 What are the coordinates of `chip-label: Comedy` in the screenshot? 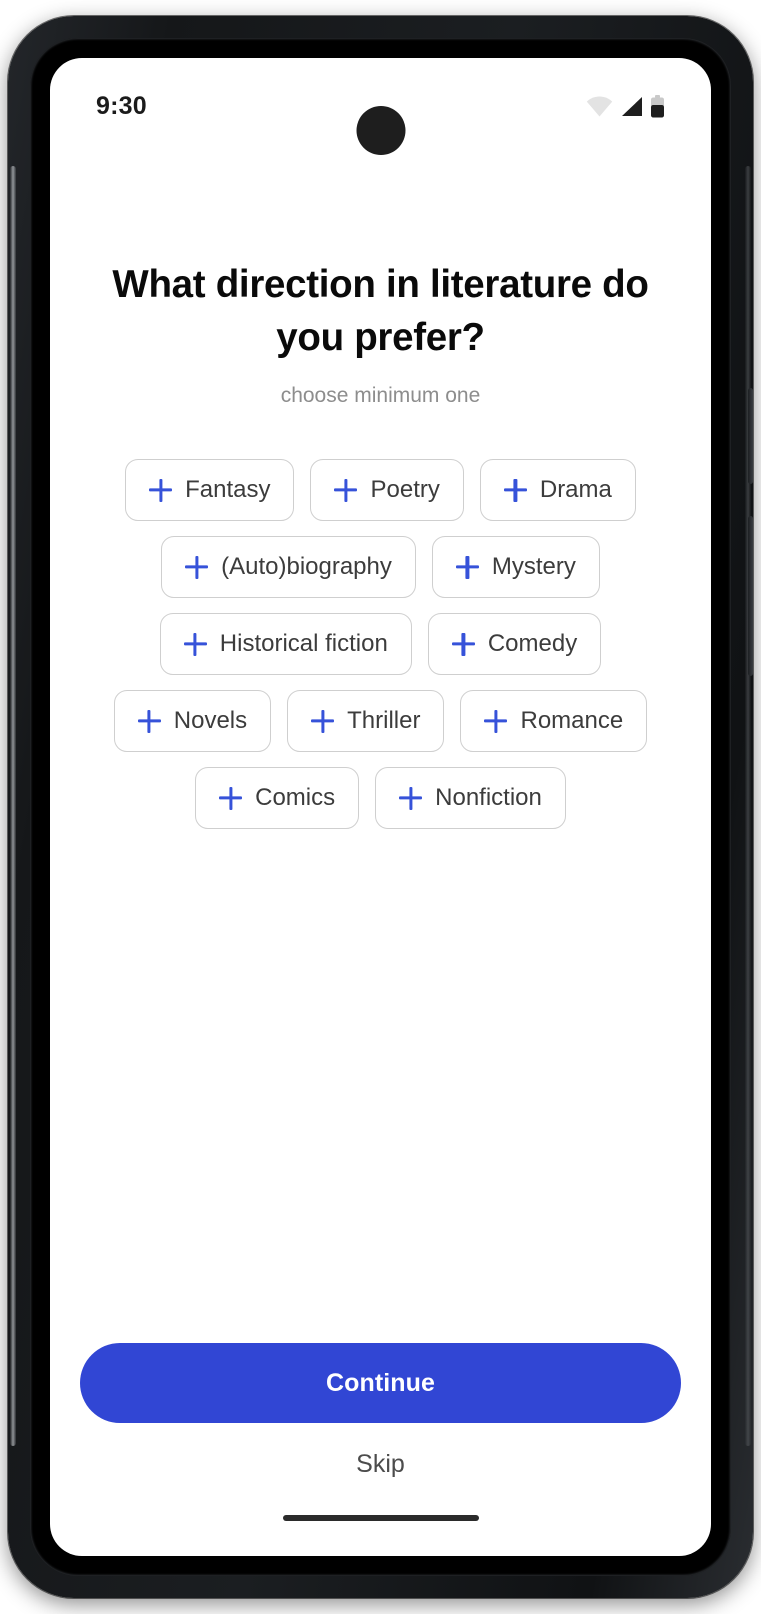 It's located at (532, 643).